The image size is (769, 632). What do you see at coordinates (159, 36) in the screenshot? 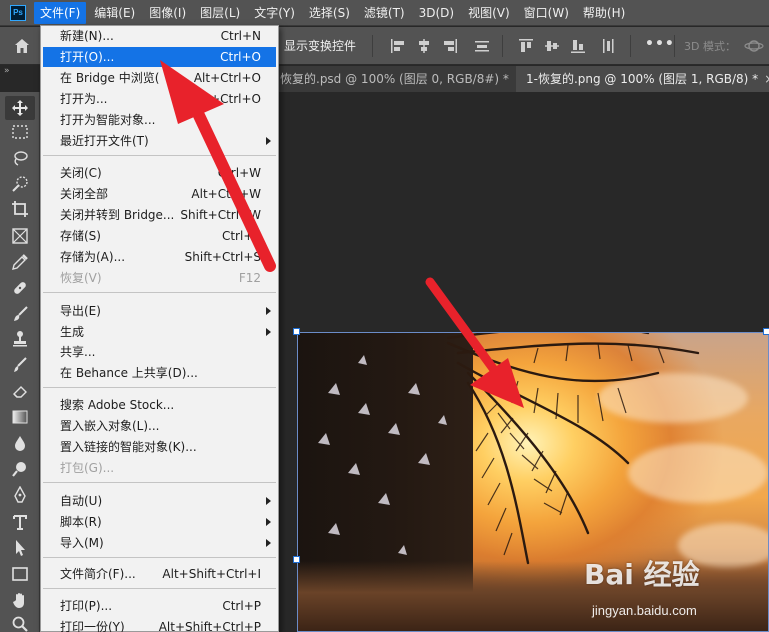
I see `menu-item-new: 新建(N)... Ctrl+N` at bounding box center [159, 36].